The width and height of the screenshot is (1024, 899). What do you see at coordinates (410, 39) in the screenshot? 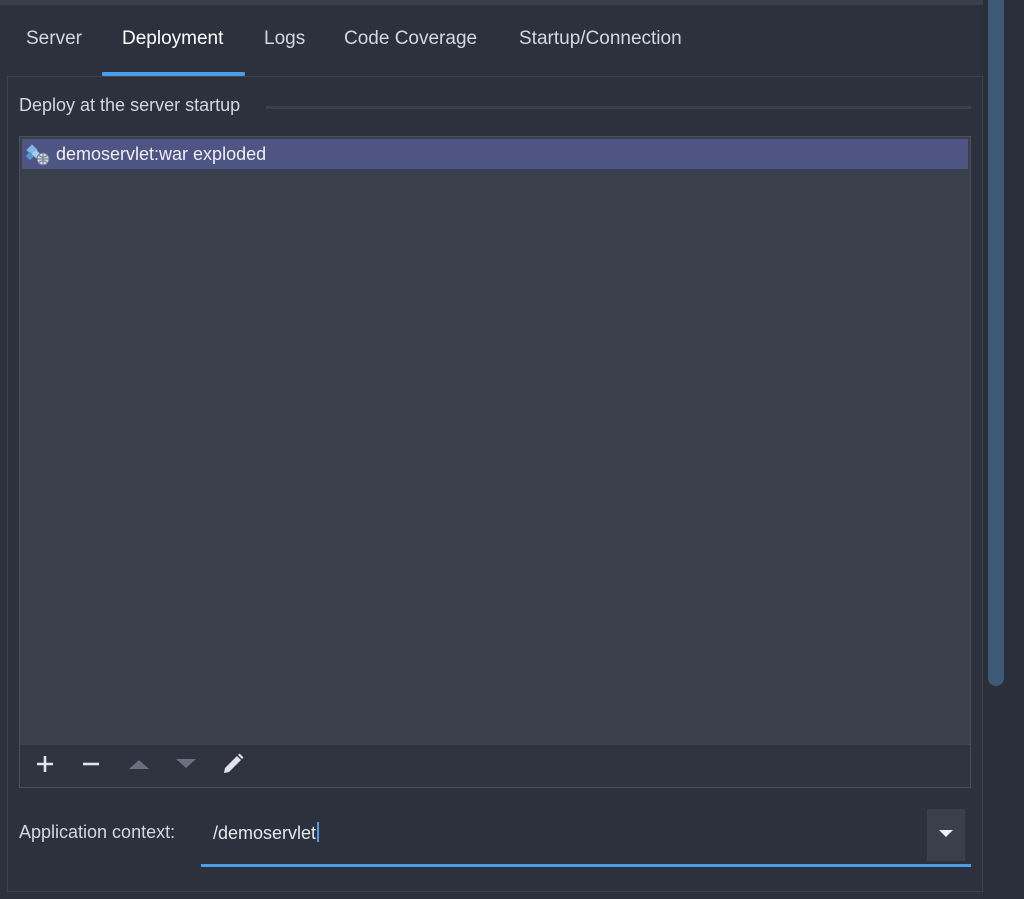
I see `tab-code-coverage: Code Coverage` at bounding box center [410, 39].